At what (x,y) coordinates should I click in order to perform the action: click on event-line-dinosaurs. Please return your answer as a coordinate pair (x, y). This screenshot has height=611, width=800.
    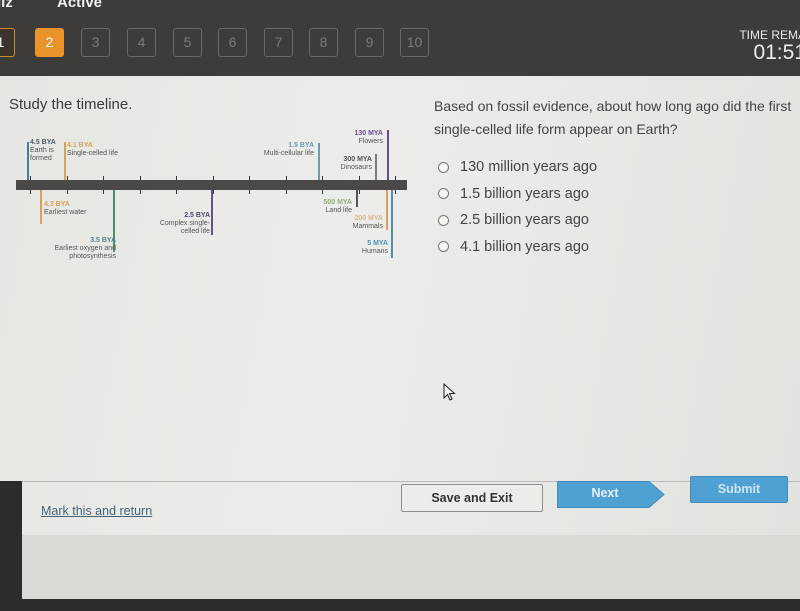
    Looking at the image, I should click on (376, 167).